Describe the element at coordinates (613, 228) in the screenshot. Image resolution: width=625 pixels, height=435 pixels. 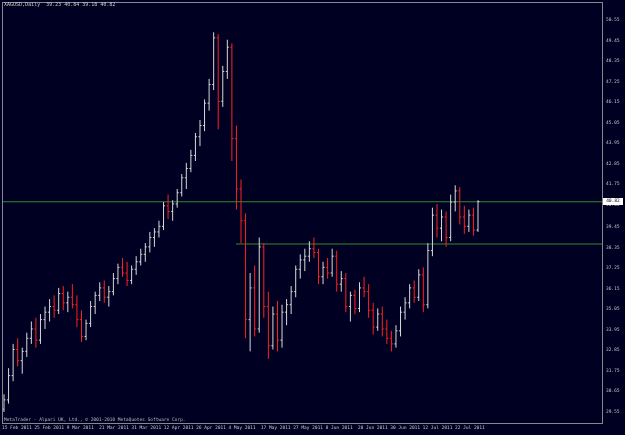
I see `price-tick-label: 39.45` at that location.